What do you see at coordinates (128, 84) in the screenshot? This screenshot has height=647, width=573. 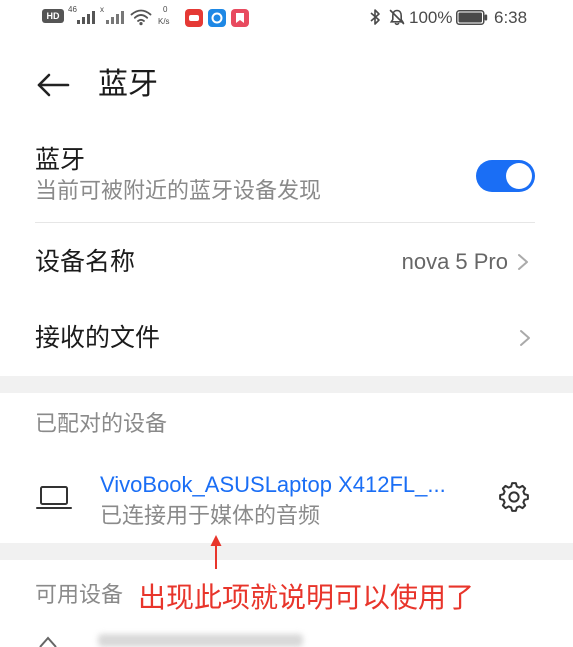 I see `page-title: 蓝牙` at bounding box center [128, 84].